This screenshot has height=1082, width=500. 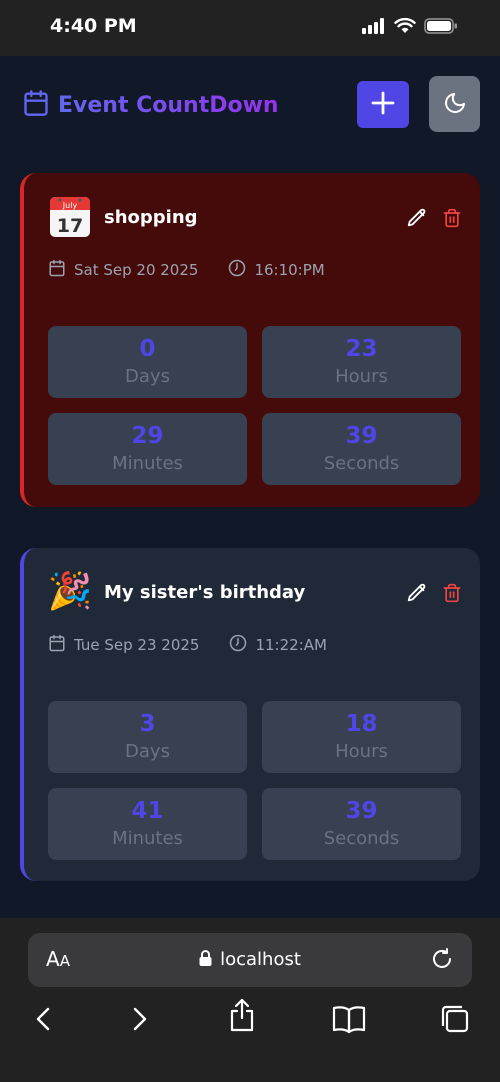 I want to click on party-popper-icon: 🎉, so click(x=70, y=591).